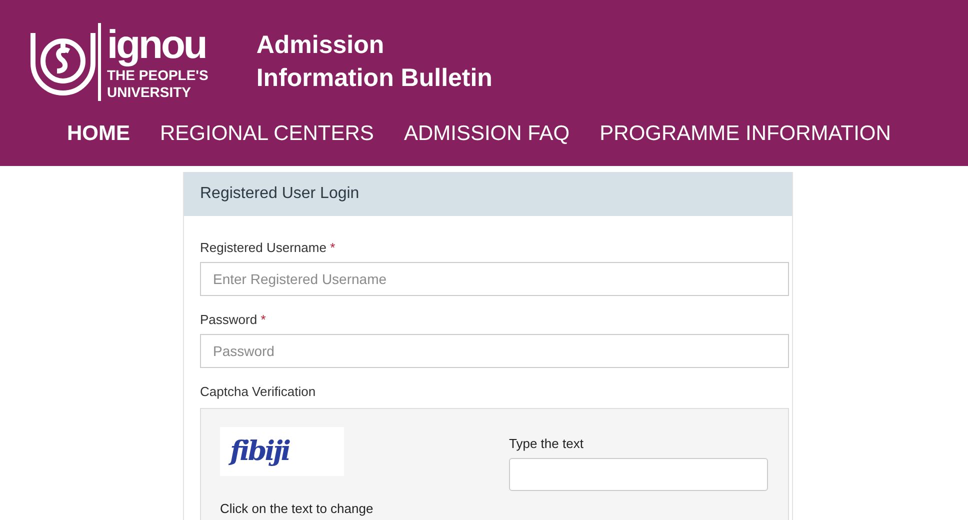 This screenshot has width=968, height=520. I want to click on captcha-input-field, so click(638, 474).